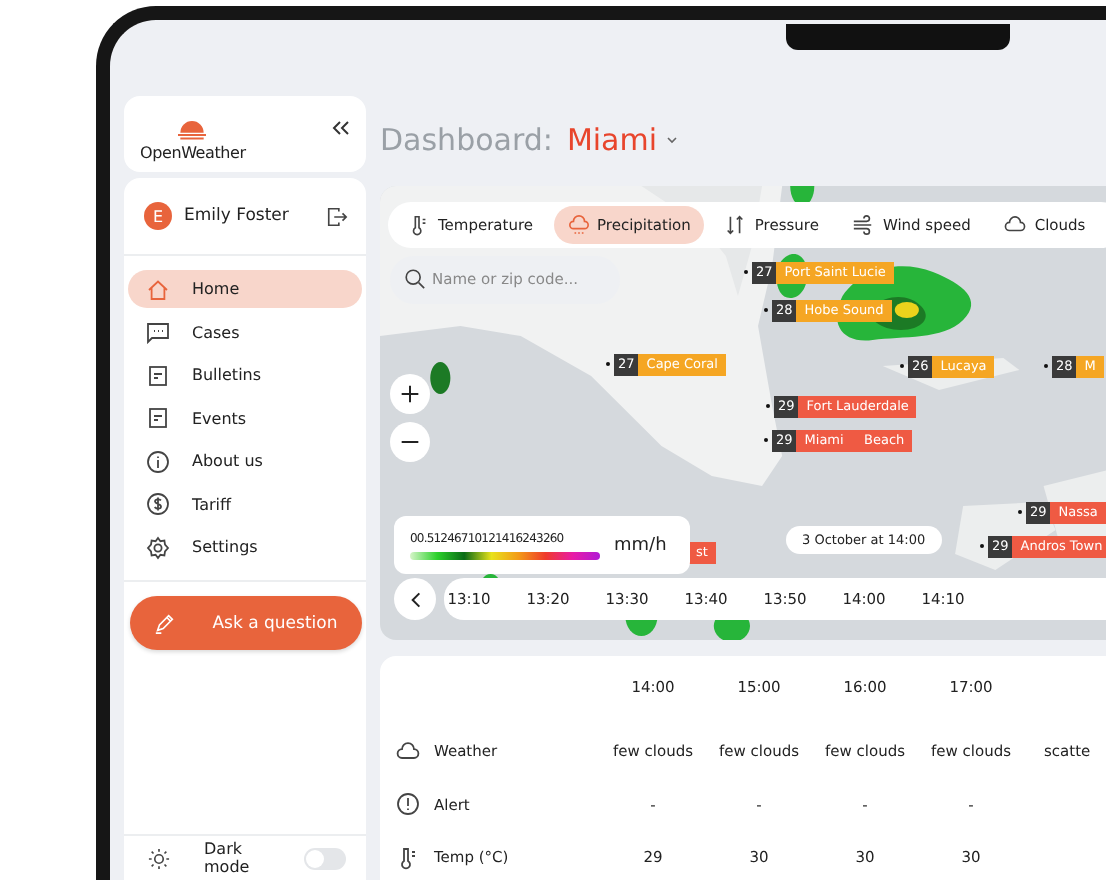 This screenshot has width=1106, height=880. I want to click on plus-icon, so click(410, 394).